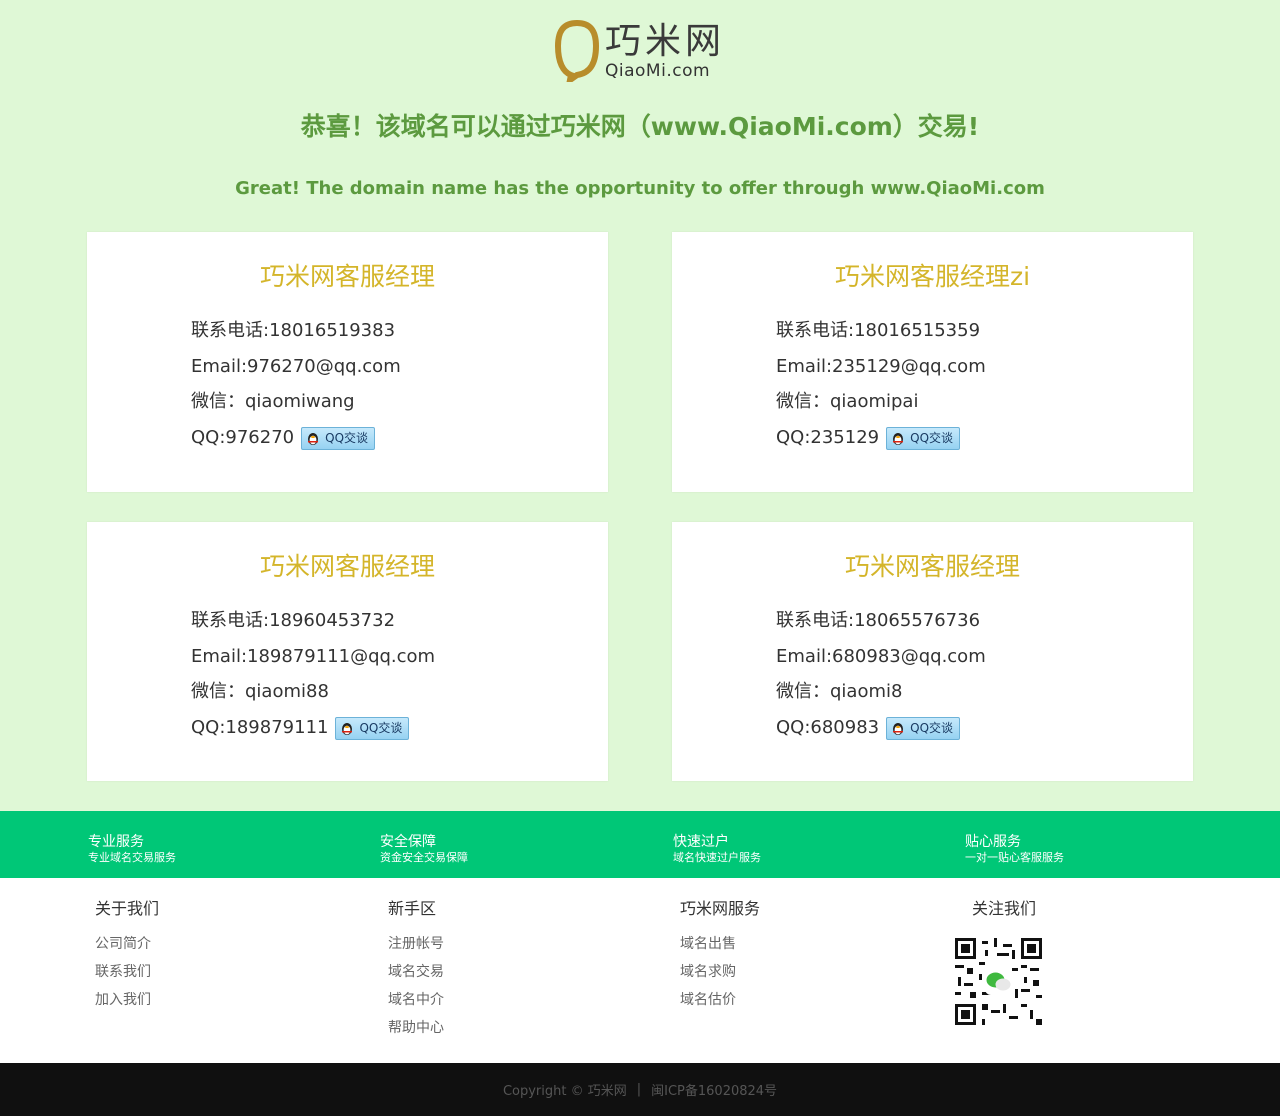  Describe the element at coordinates (127, 1000) in the screenshot. I see `footer-link: 加入我们` at that location.